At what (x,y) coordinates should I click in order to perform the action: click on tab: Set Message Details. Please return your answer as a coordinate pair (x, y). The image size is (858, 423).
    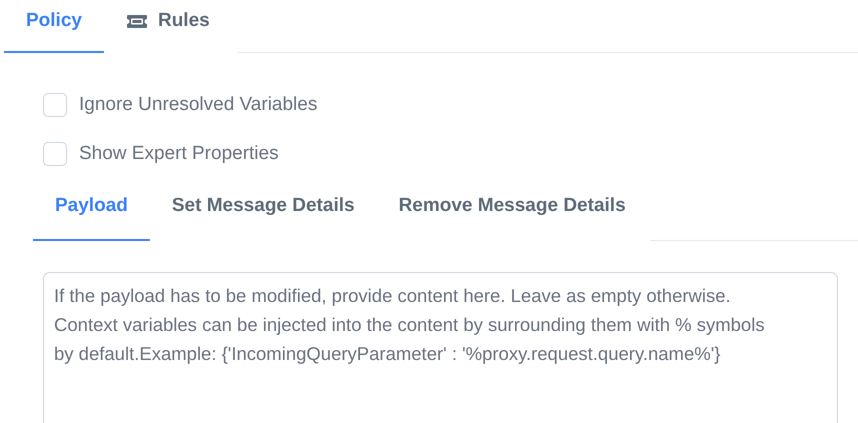
    Looking at the image, I should click on (263, 213).